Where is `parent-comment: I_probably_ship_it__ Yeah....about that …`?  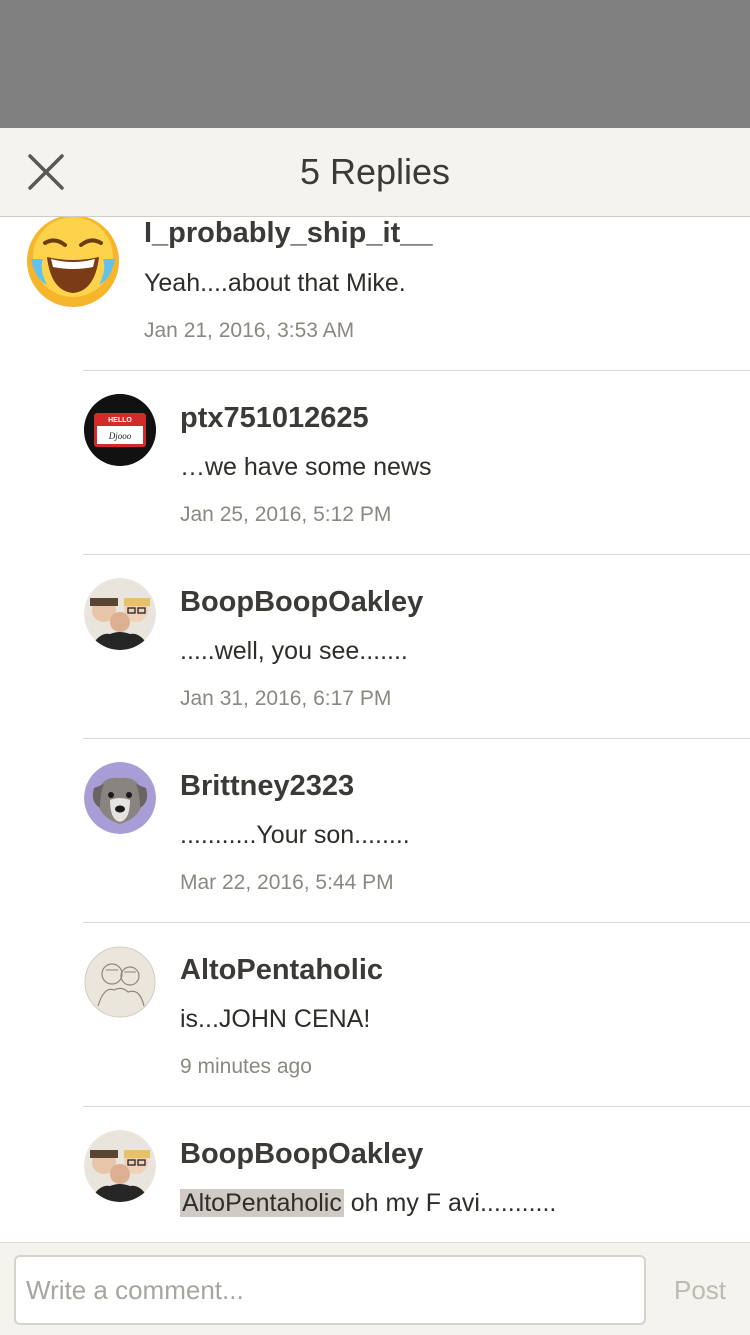 parent-comment: I_probably_ship_it__ Yeah....about that … is located at coordinates (375, 293).